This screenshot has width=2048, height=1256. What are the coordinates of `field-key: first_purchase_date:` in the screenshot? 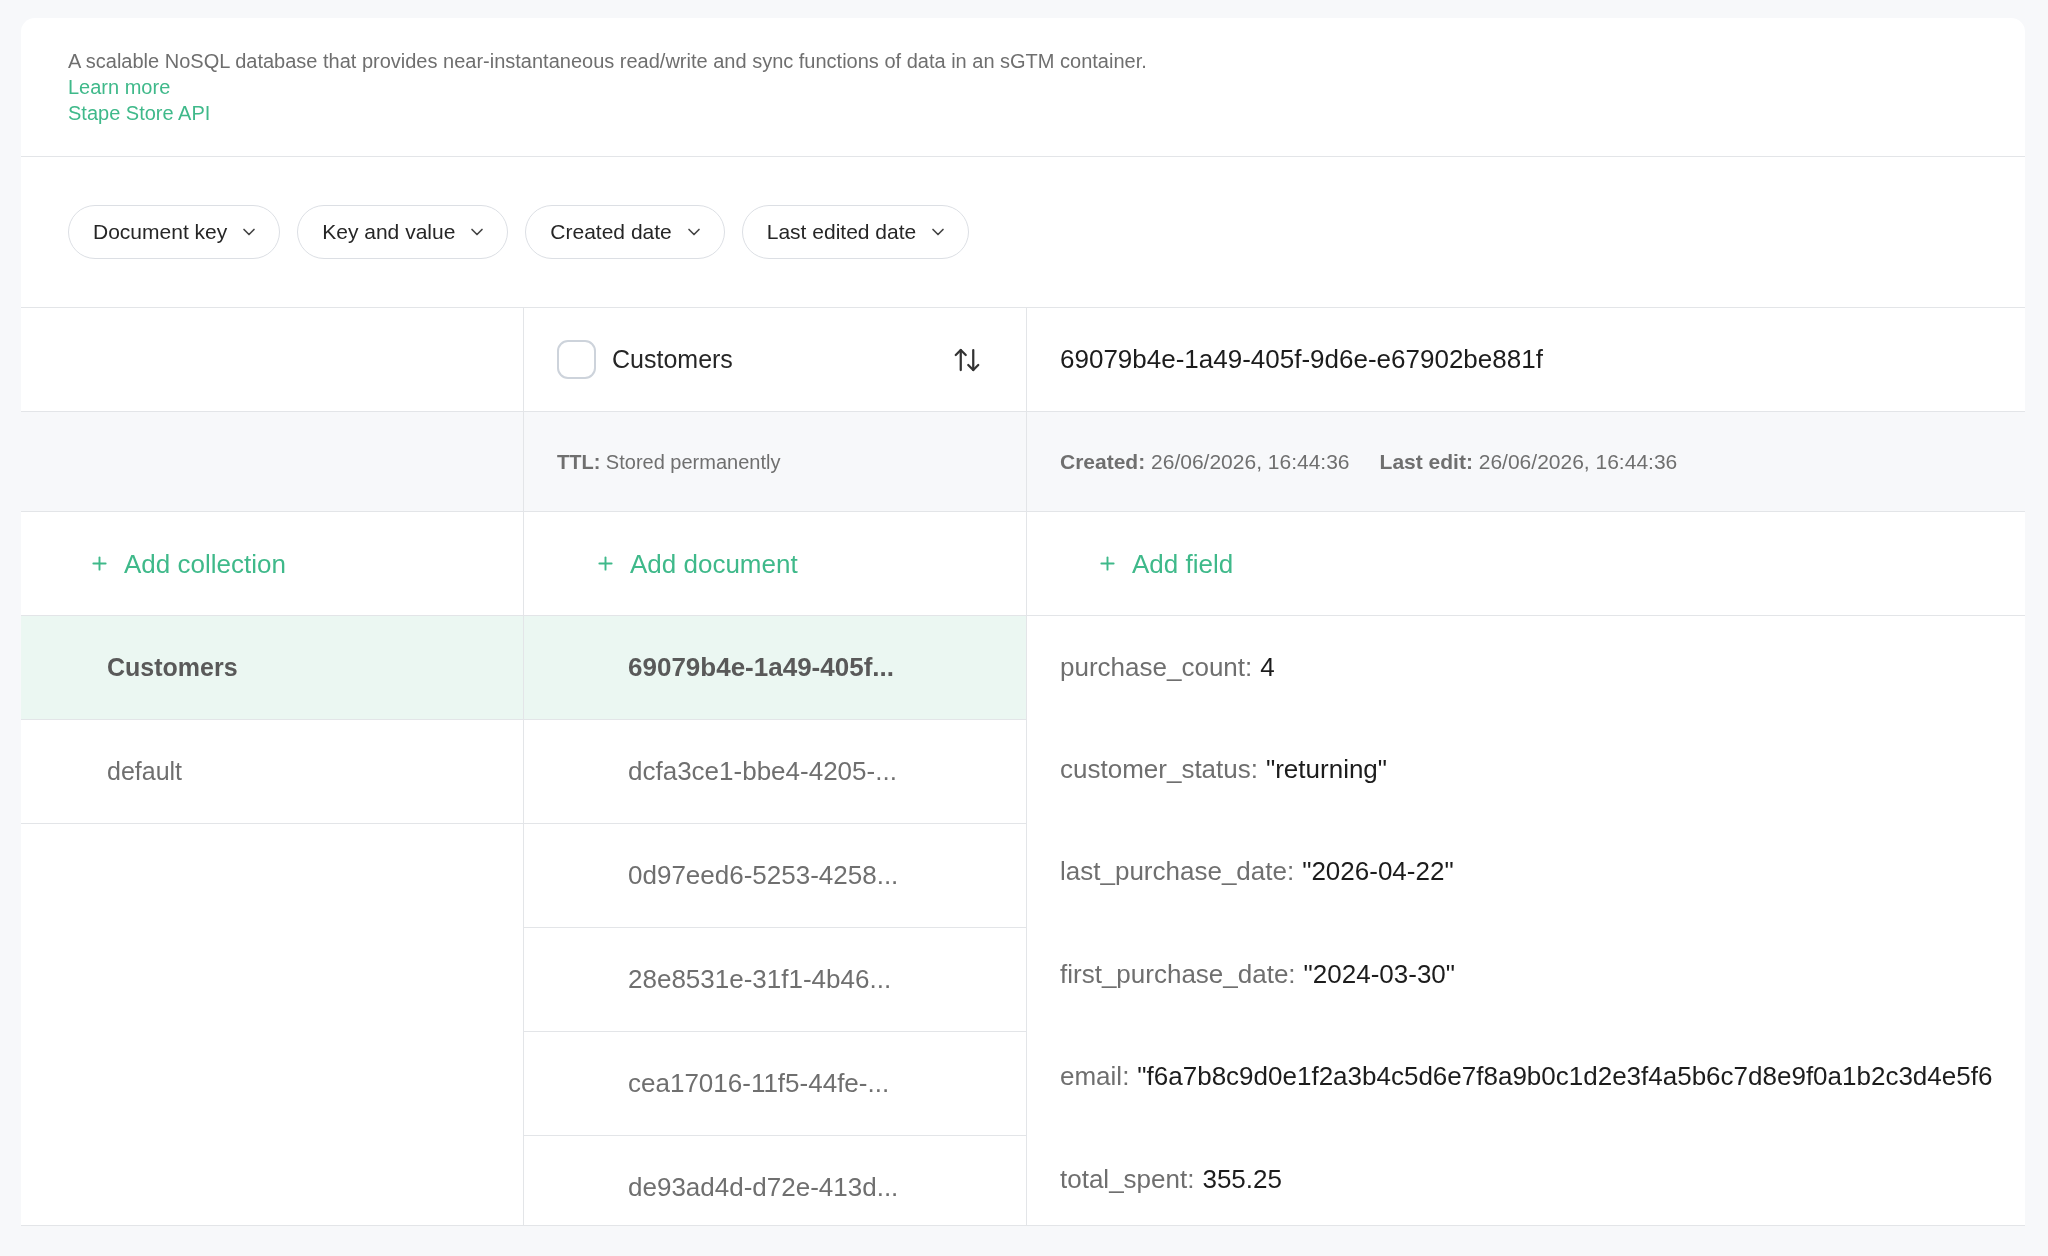 It's located at (1178, 974).